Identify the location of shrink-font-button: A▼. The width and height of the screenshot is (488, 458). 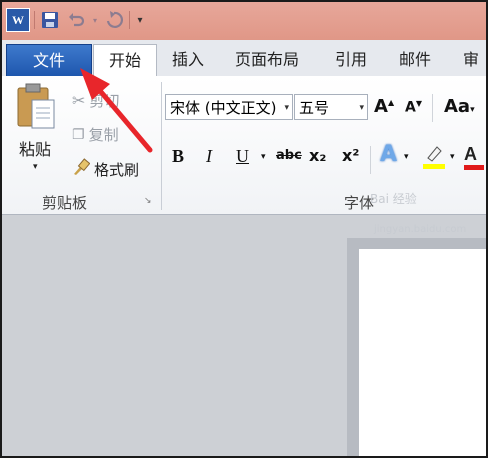
(413, 107).